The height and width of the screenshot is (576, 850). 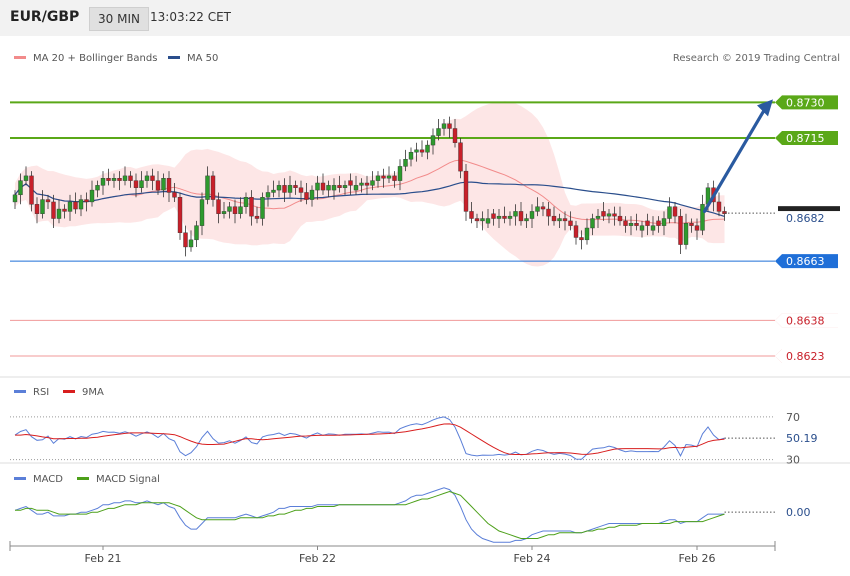 What do you see at coordinates (805, 261) in the screenshot?
I see `level-label-0.8663: 0.8663` at bounding box center [805, 261].